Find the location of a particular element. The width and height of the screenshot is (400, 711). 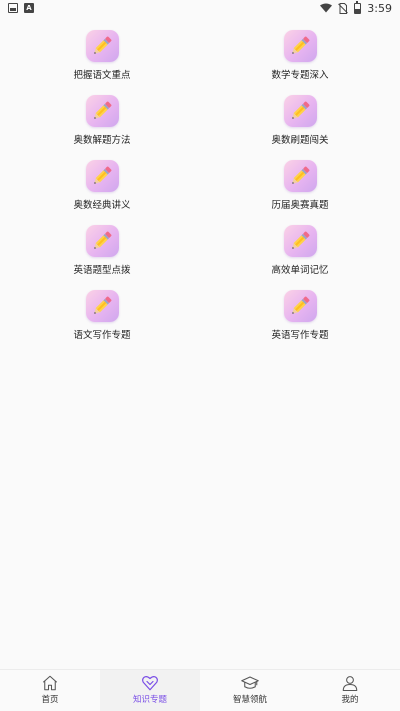

image-notification-icon is located at coordinates (13, 8).